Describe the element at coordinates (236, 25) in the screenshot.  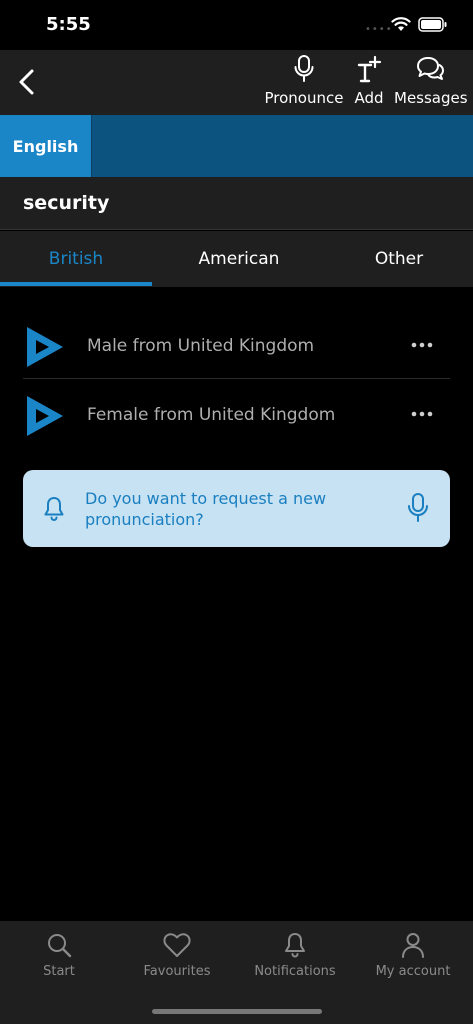
I see `status-bar: 5:55 ••••` at that location.